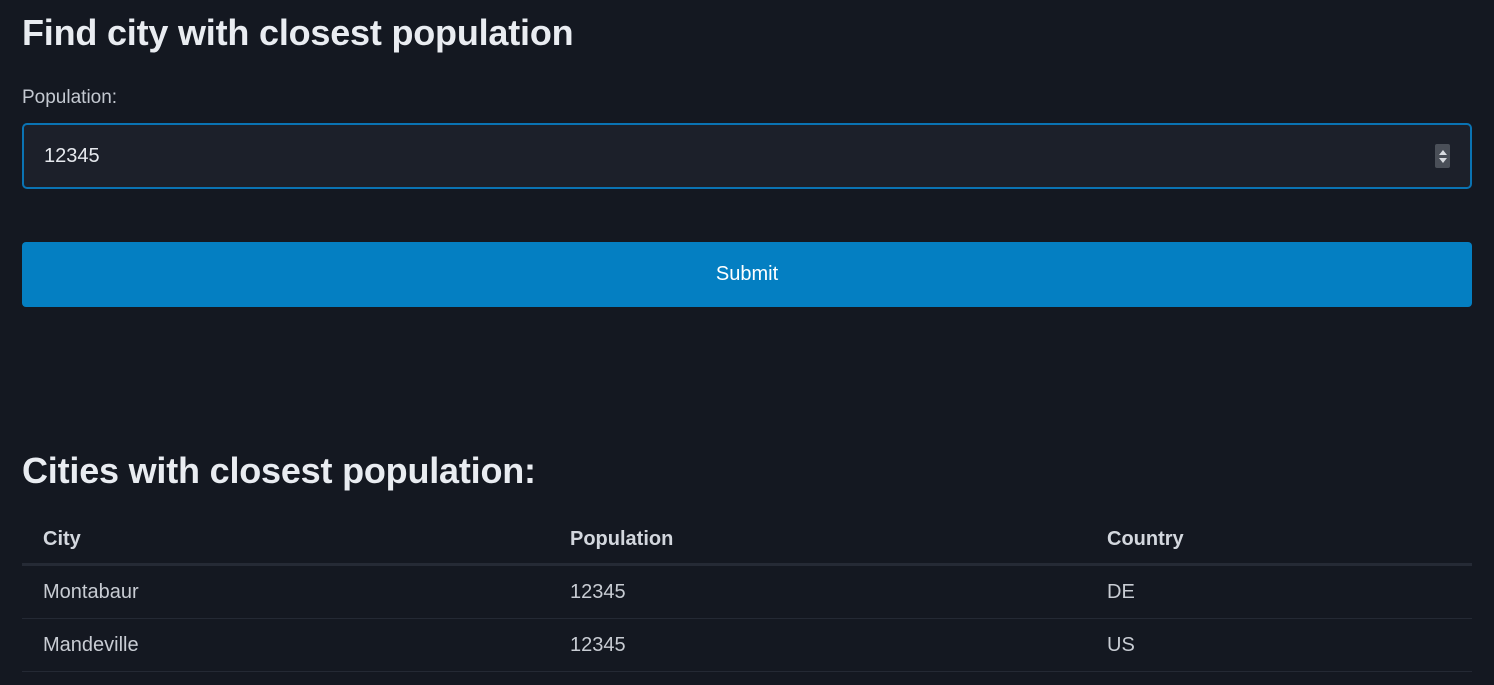 Image resolution: width=1494 pixels, height=685 pixels. I want to click on population-field, so click(747, 156).